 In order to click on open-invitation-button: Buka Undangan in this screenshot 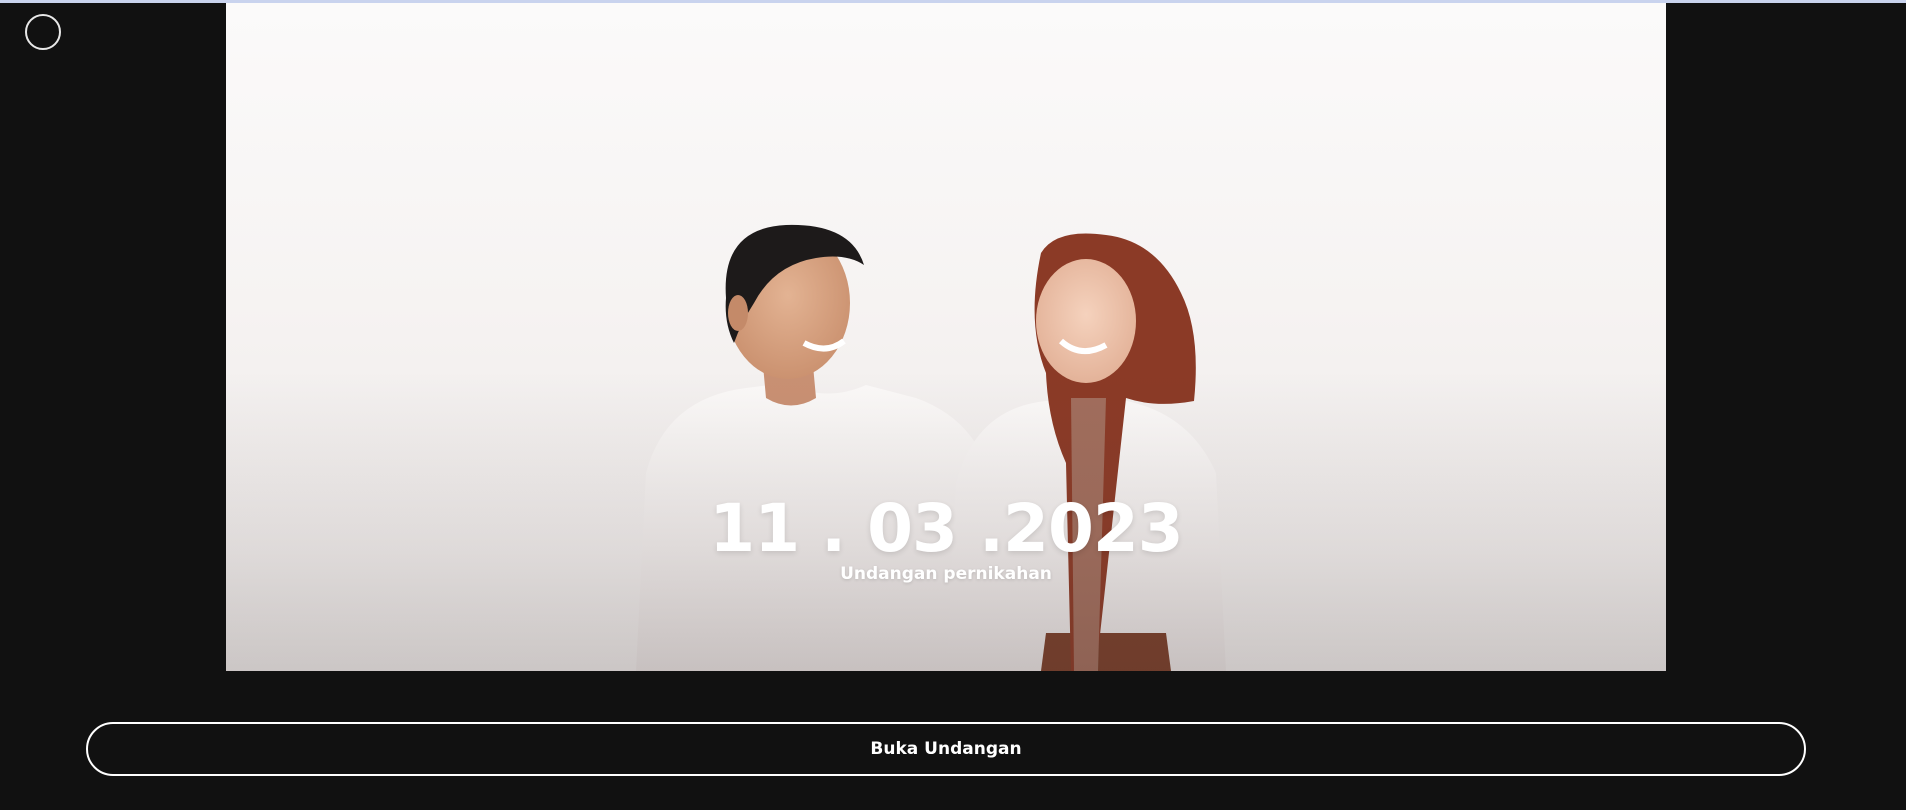, I will do `click(946, 749)`.